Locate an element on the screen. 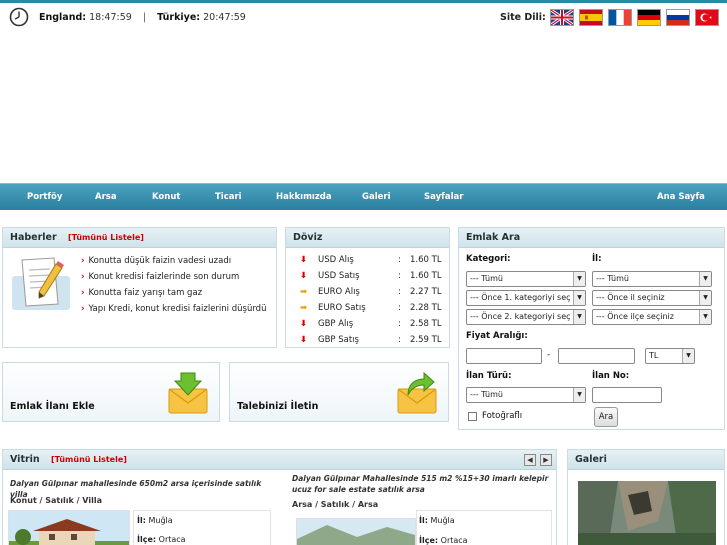  world-clock: England: 18:47:59 | Türkiye: 20:47:59 is located at coordinates (142, 17).